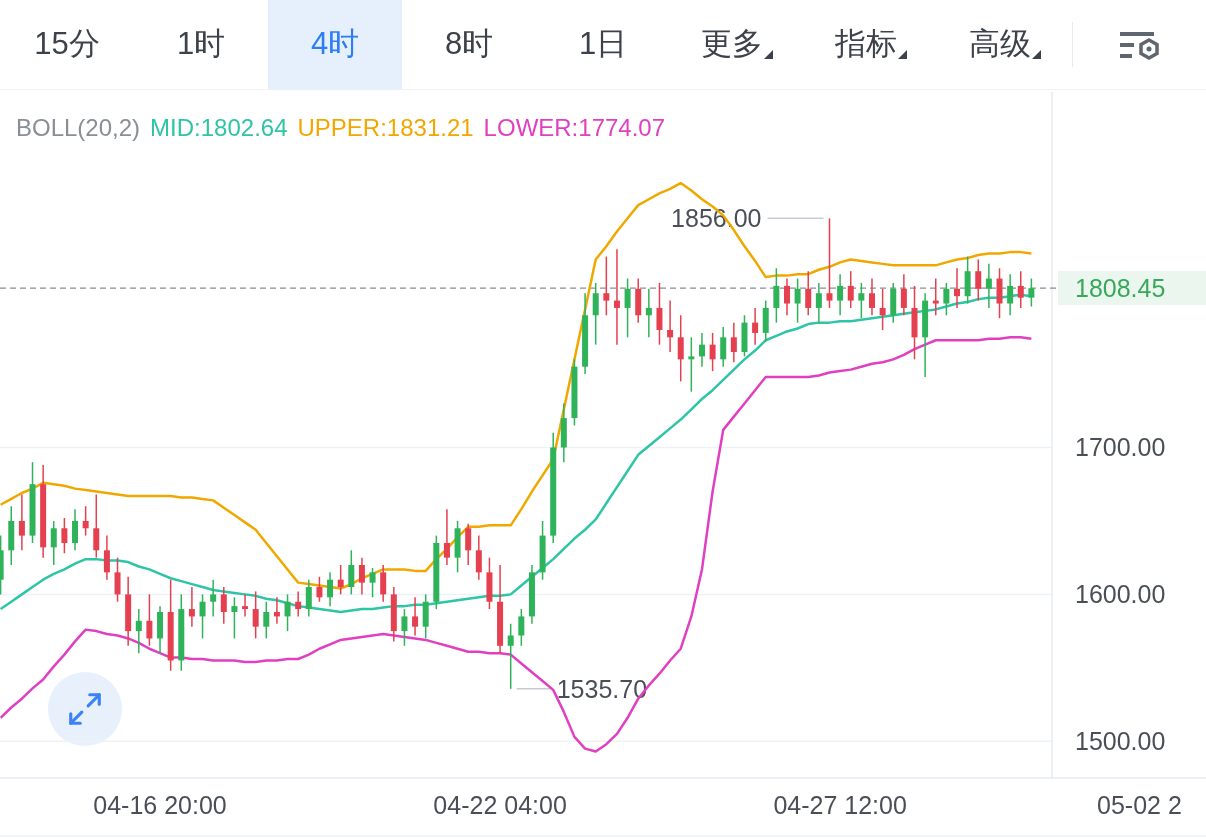  Describe the element at coordinates (871, 44) in the screenshot. I see `dropdown-tab: 指标` at that location.